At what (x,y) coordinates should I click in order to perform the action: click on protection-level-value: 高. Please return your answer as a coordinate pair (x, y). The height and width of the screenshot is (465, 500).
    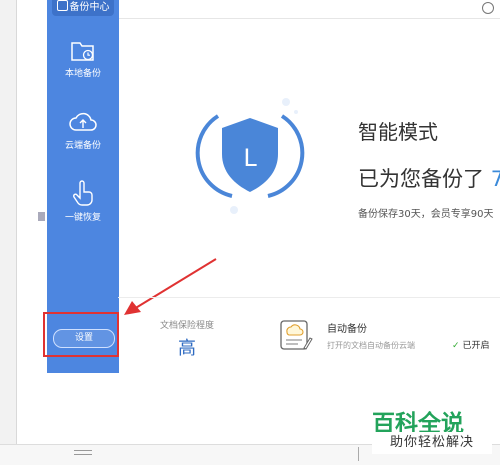
    Looking at the image, I should click on (187, 348).